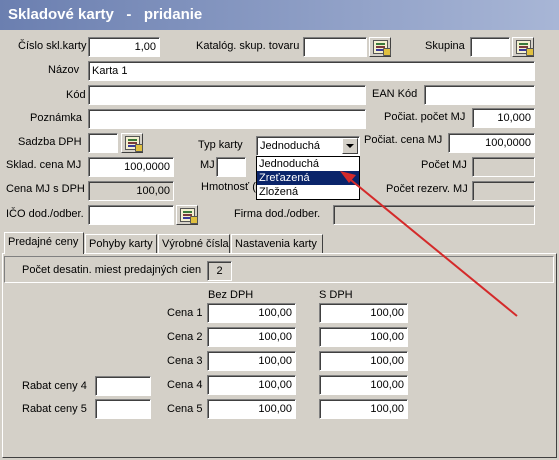 This screenshot has width=559, height=460. What do you see at coordinates (431, 246) in the screenshot?
I see `arrow-line` at bounding box center [431, 246].